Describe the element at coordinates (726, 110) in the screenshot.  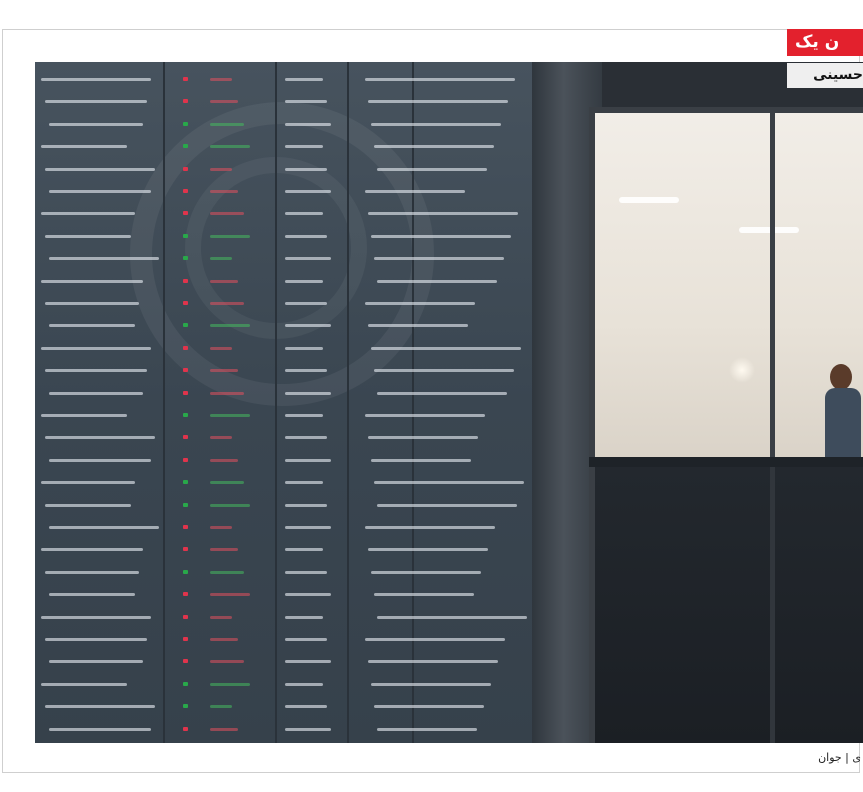
I see `window-frame-top` at that location.